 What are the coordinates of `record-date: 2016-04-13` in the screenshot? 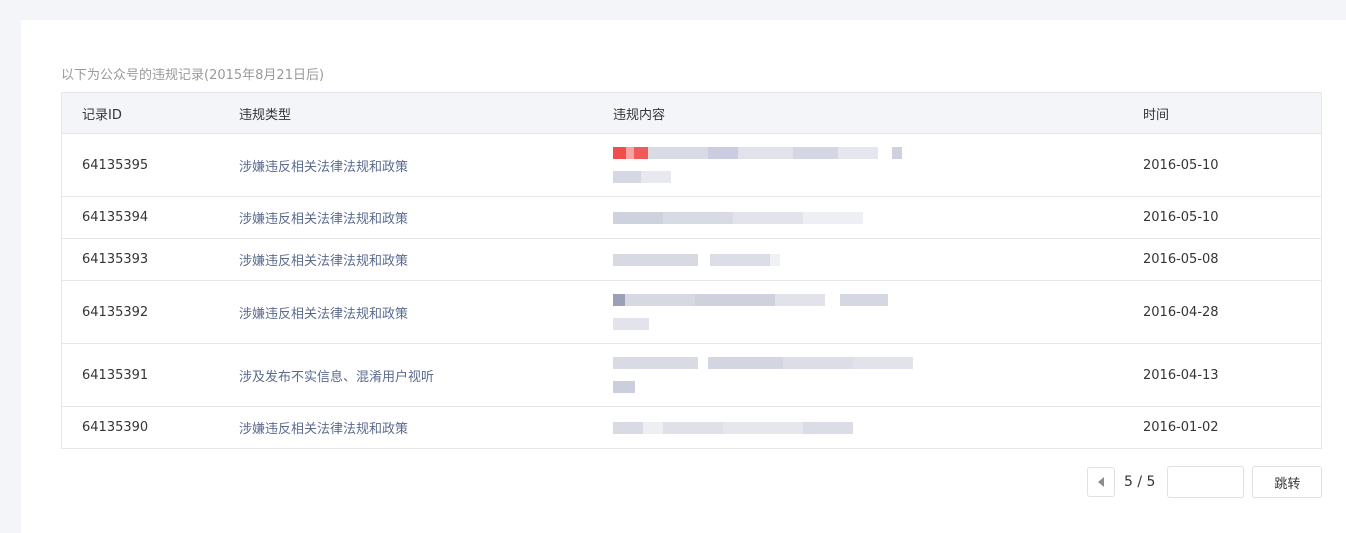 It's located at (1181, 375).